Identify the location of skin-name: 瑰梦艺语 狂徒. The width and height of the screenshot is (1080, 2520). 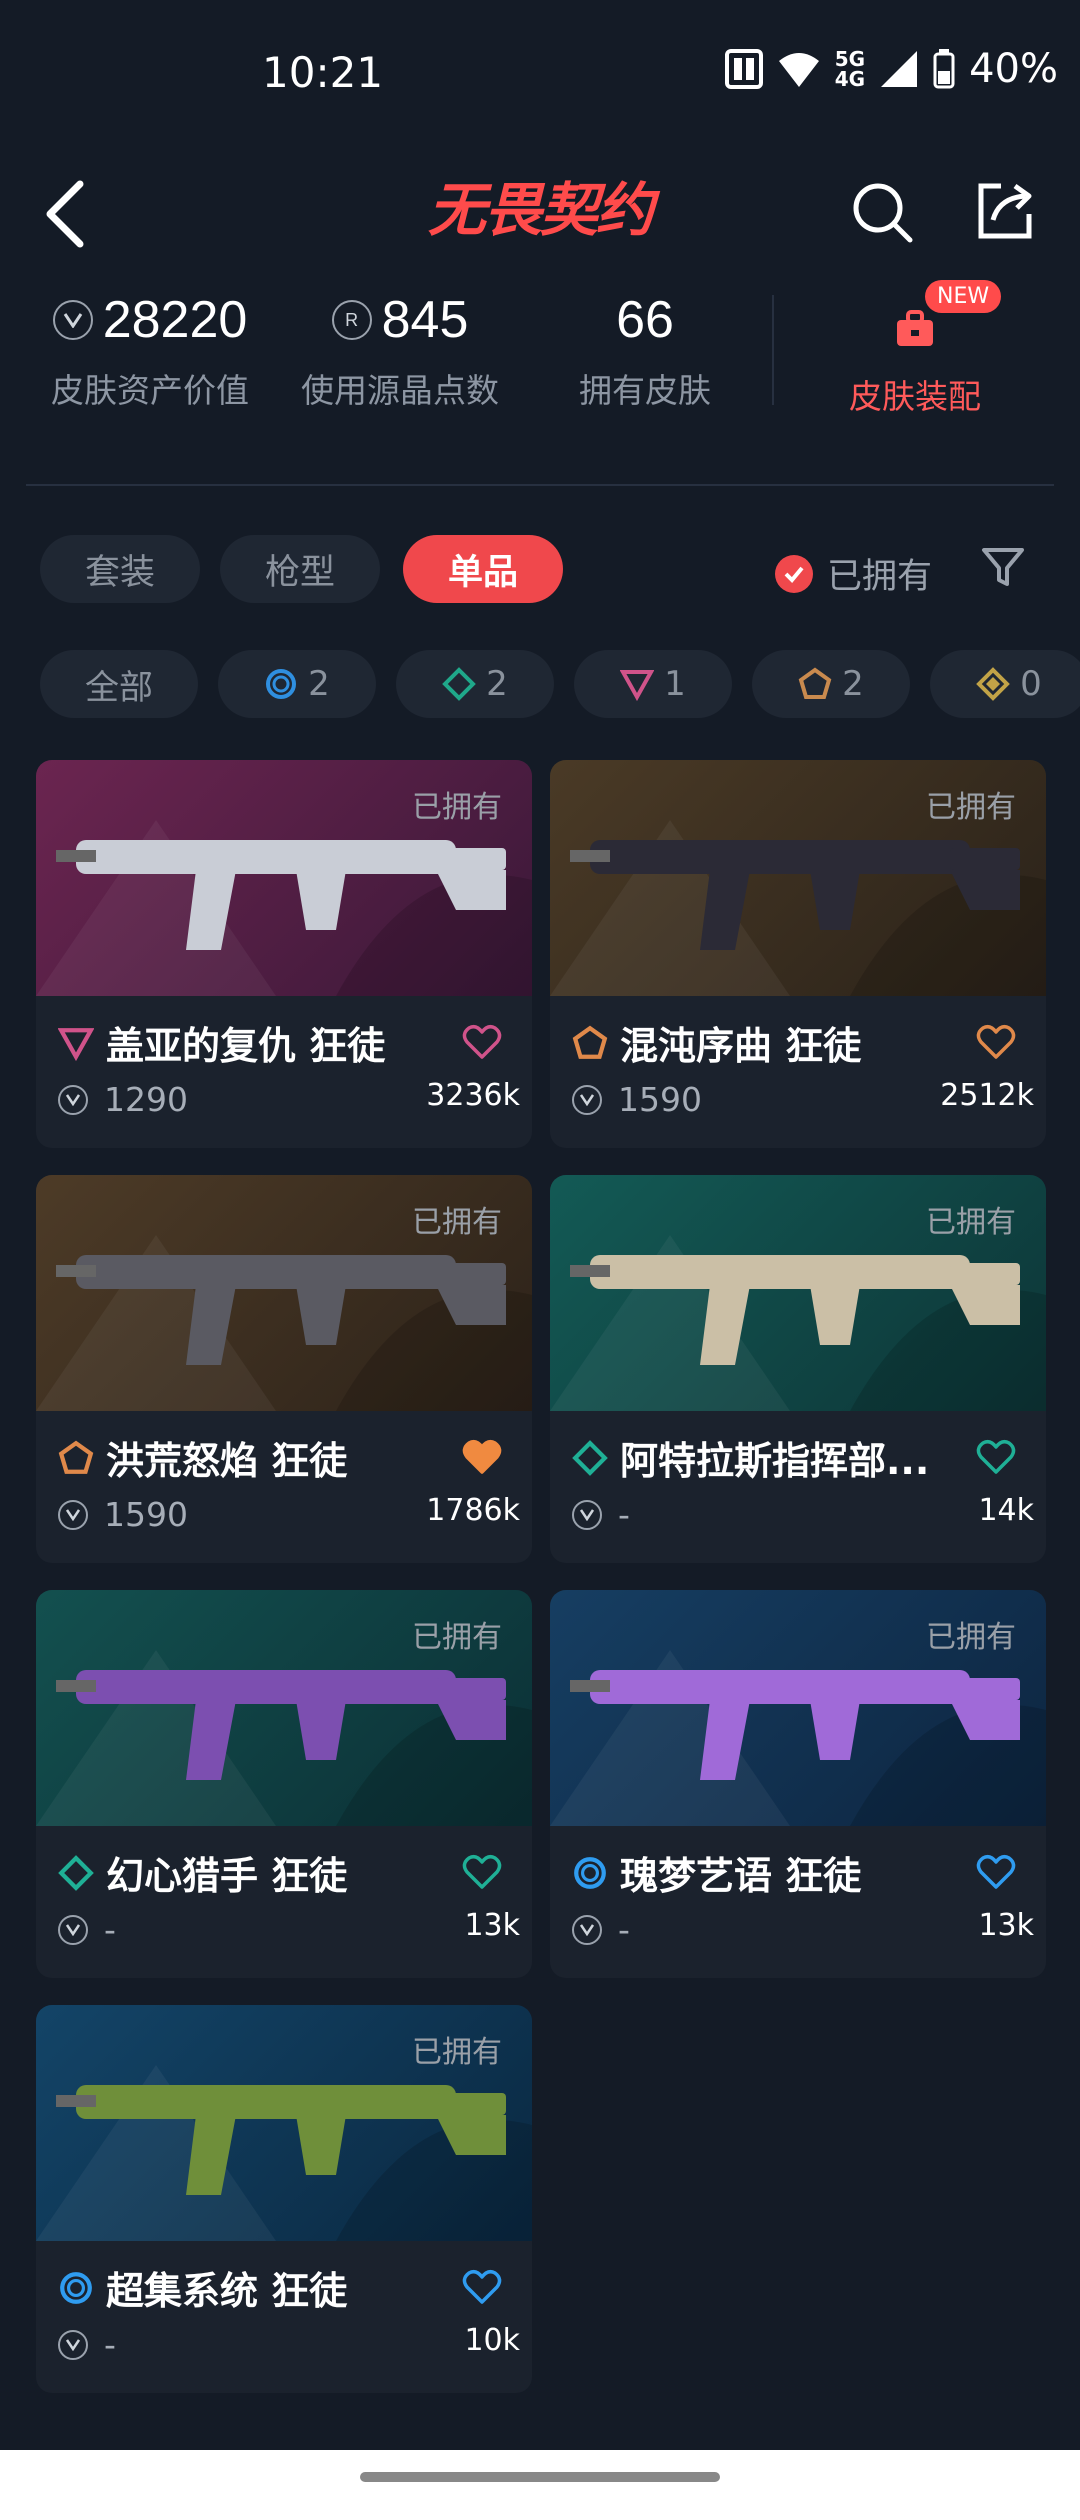
(741, 1876).